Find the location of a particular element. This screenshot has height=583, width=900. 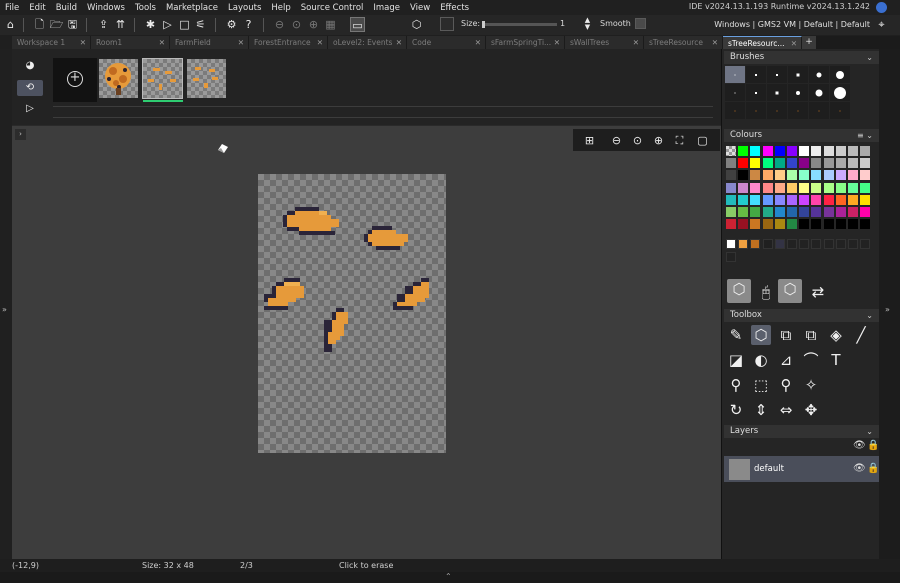

help-icon: ? is located at coordinates (248, 24).